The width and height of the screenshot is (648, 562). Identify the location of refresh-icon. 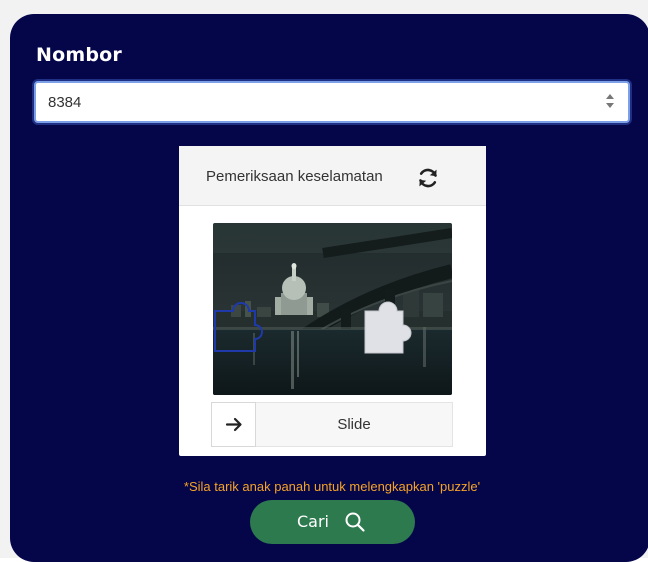
(428, 178).